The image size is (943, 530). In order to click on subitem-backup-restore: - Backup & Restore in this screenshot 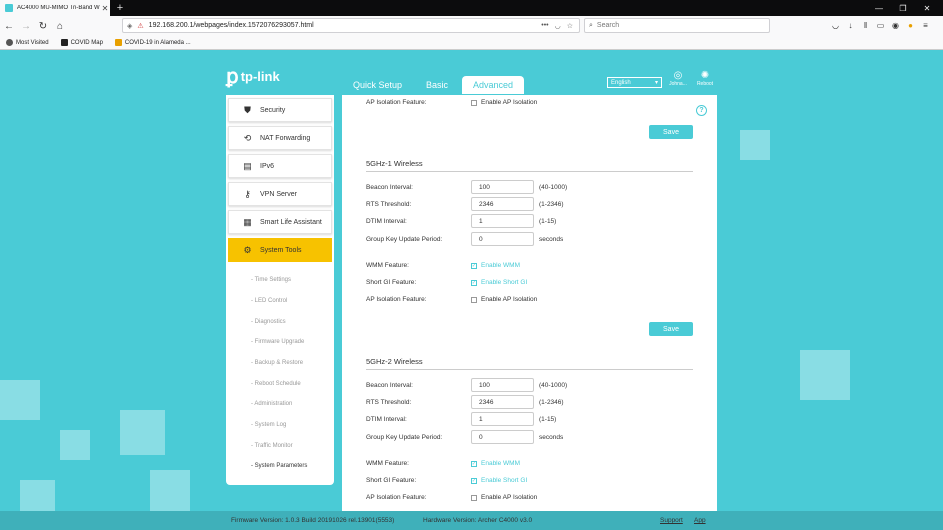, I will do `click(277, 363)`.